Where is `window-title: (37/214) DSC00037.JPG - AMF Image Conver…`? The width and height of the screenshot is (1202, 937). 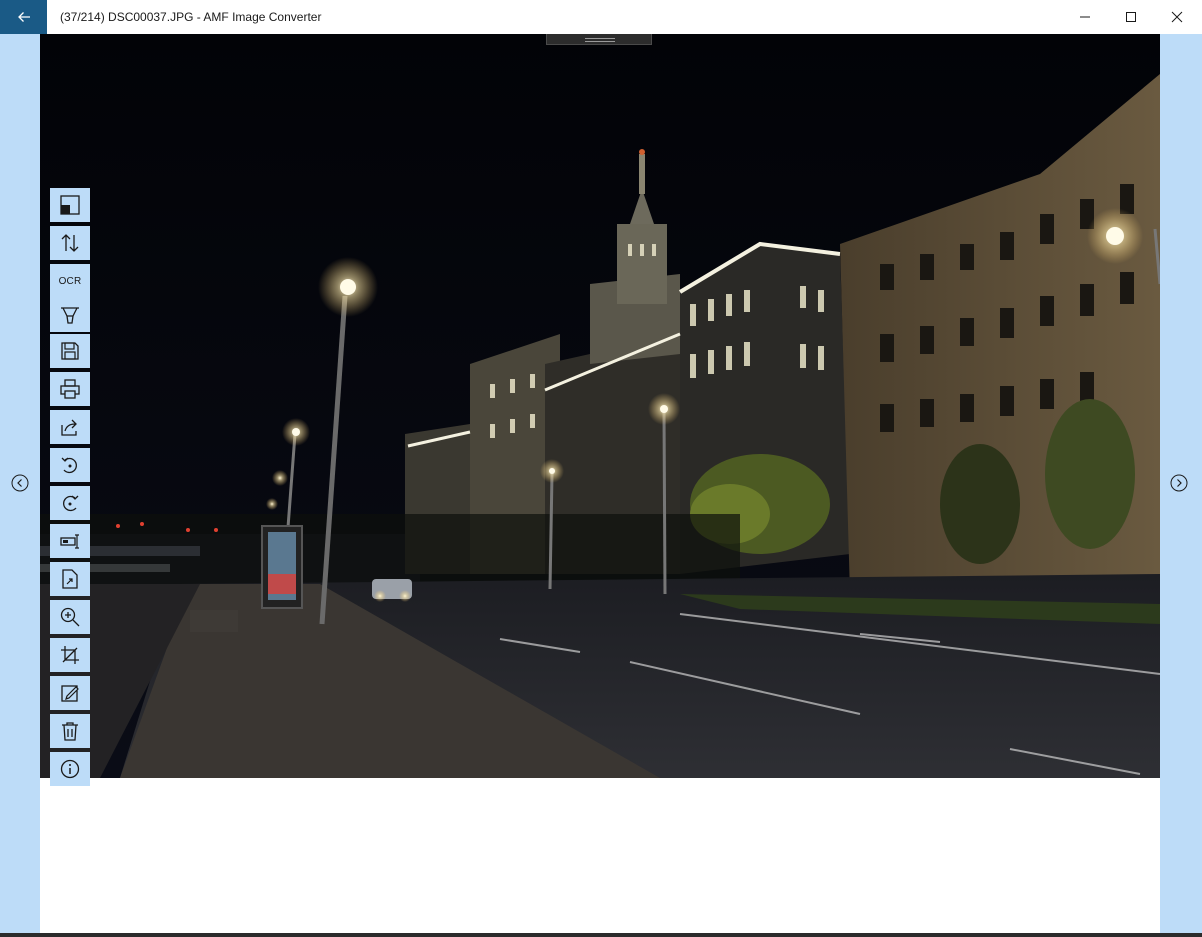 window-title: (37/214) DSC00037.JPG - AMF Image Conver… is located at coordinates (191, 17).